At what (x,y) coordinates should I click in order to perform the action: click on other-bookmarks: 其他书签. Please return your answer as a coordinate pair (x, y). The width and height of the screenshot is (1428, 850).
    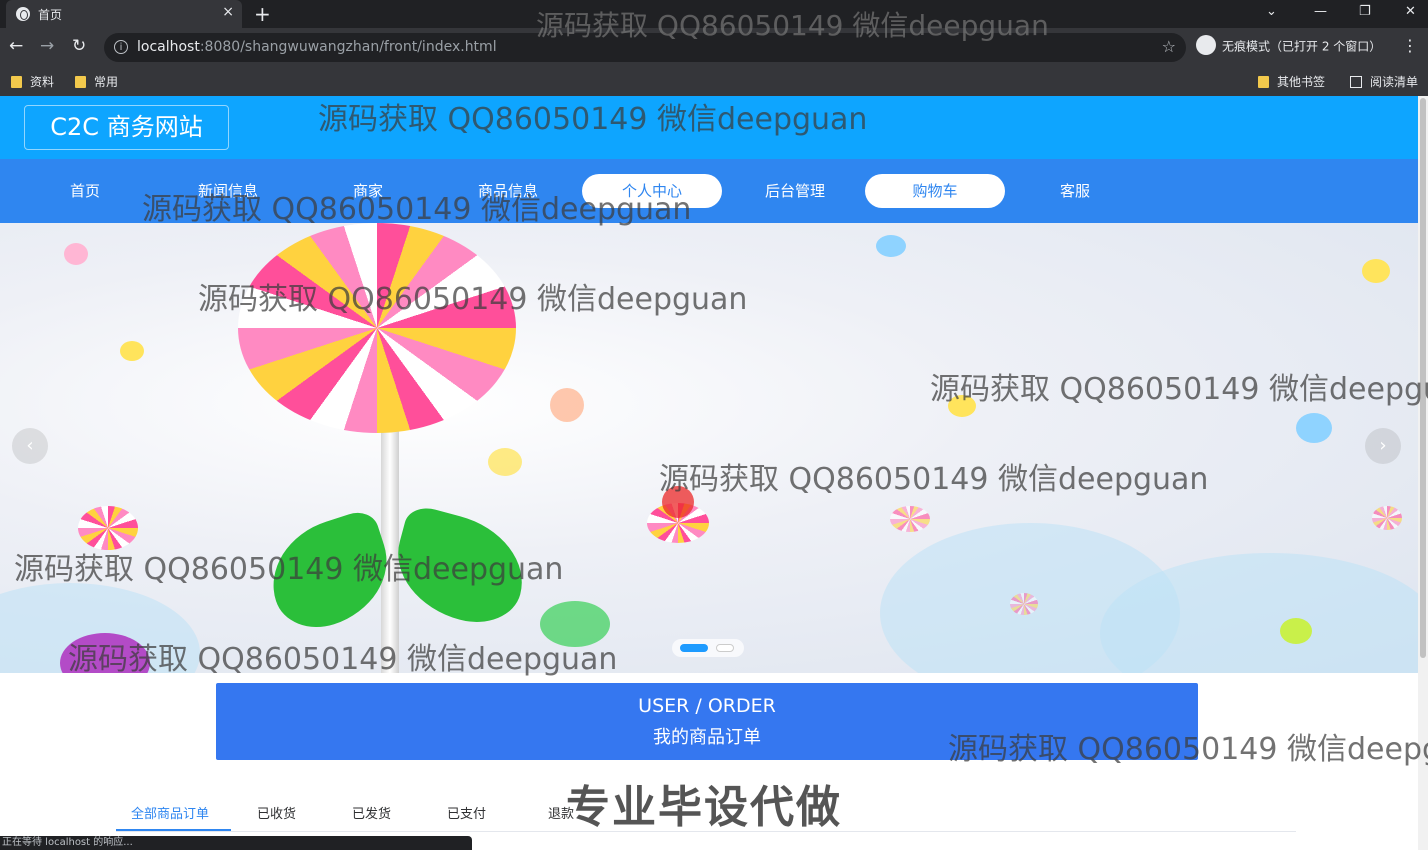
    Looking at the image, I should click on (1291, 81).